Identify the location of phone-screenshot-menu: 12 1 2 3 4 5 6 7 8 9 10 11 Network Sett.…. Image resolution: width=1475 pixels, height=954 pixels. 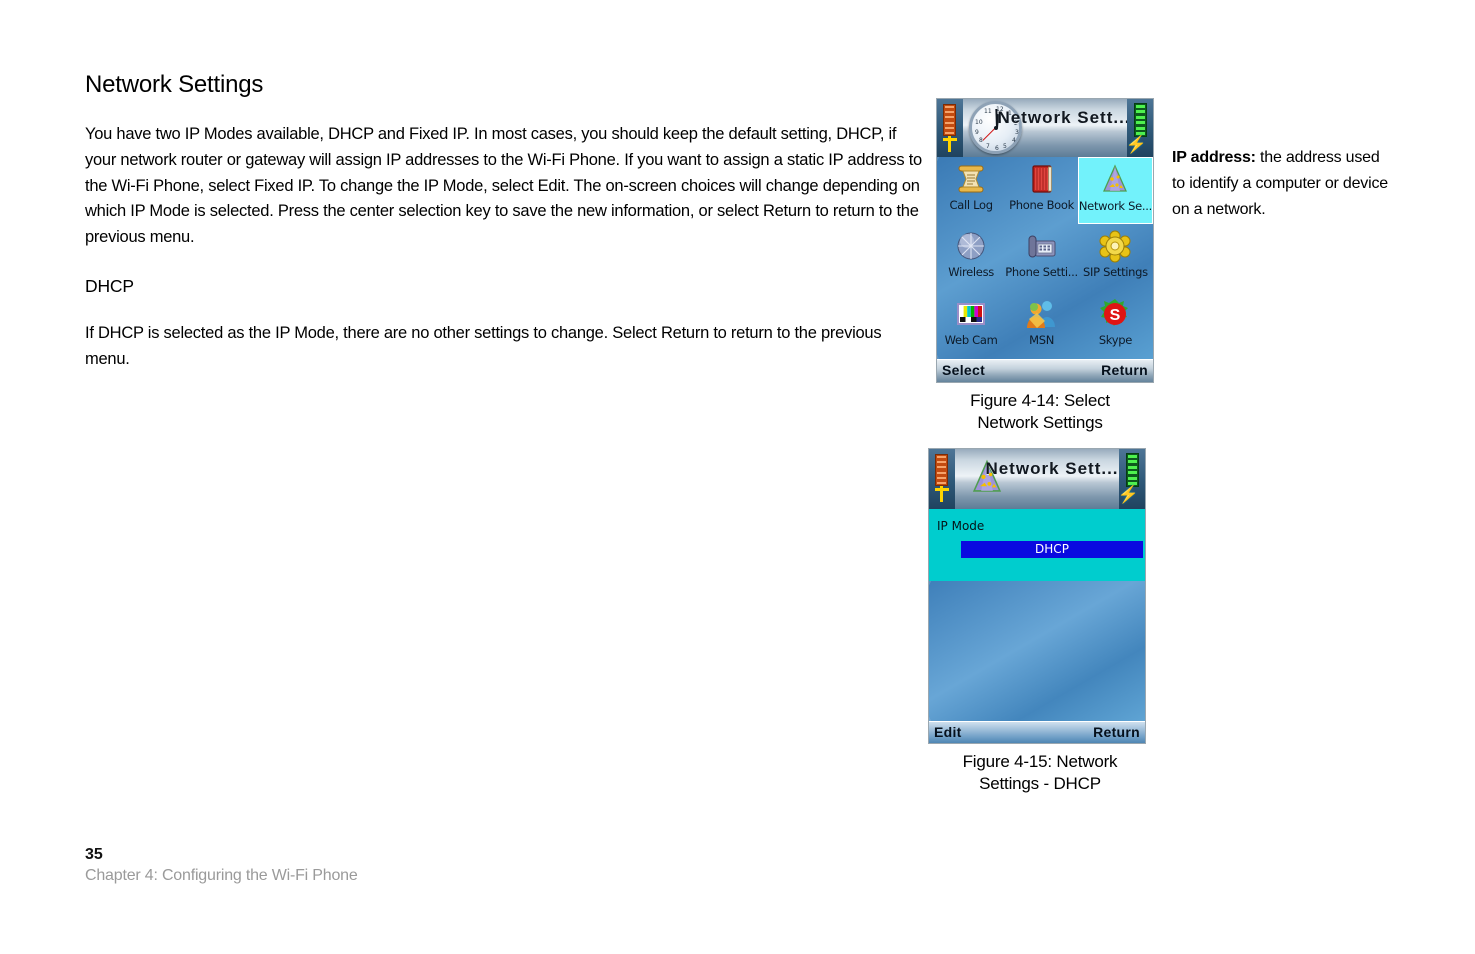
(1045, 240).